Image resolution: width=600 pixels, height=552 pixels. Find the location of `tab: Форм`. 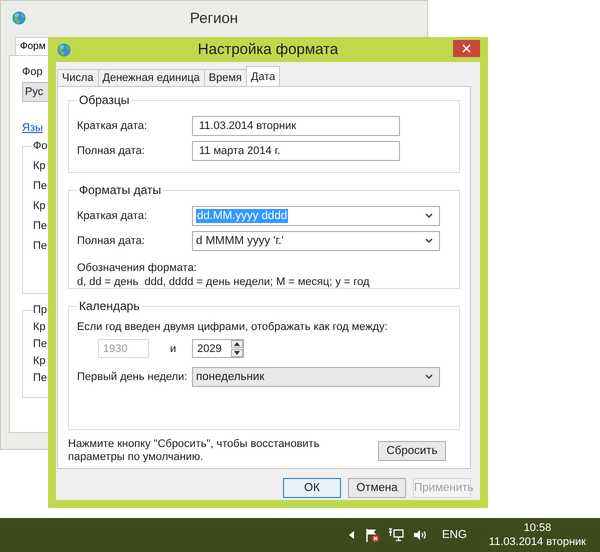

tab: Форм is located at coordinates (32, 46).